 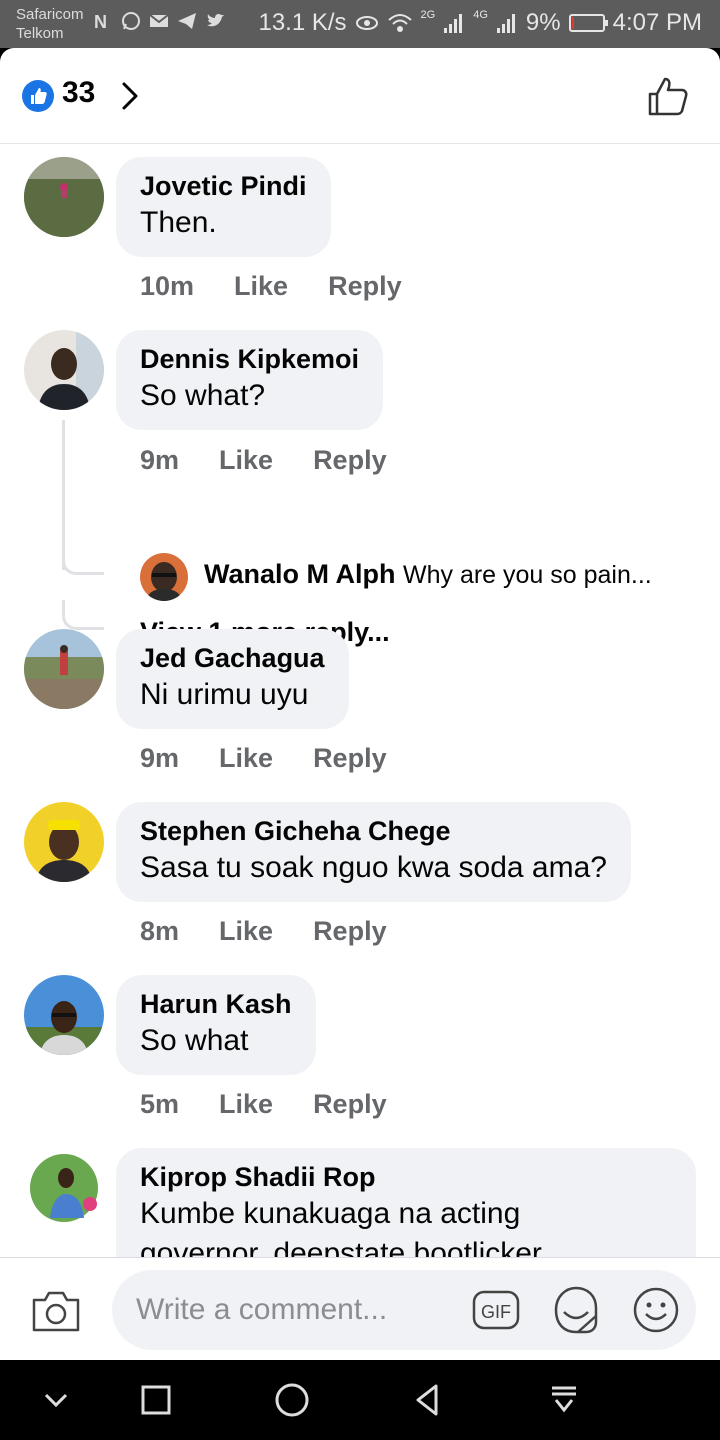 I want to click on twitter-icon, so click(x=215, y=20).